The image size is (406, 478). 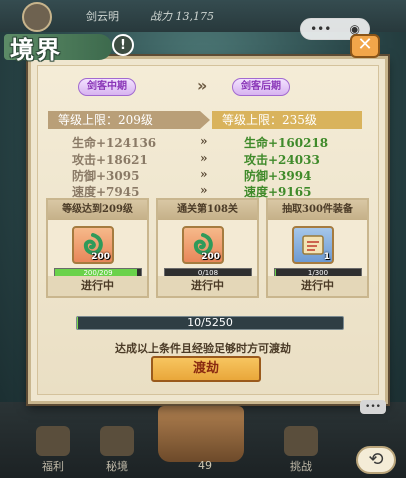 What do you see at coordinates (37, 17) in the screenshot?
I see `avatar` at bounding box center [37, 17].